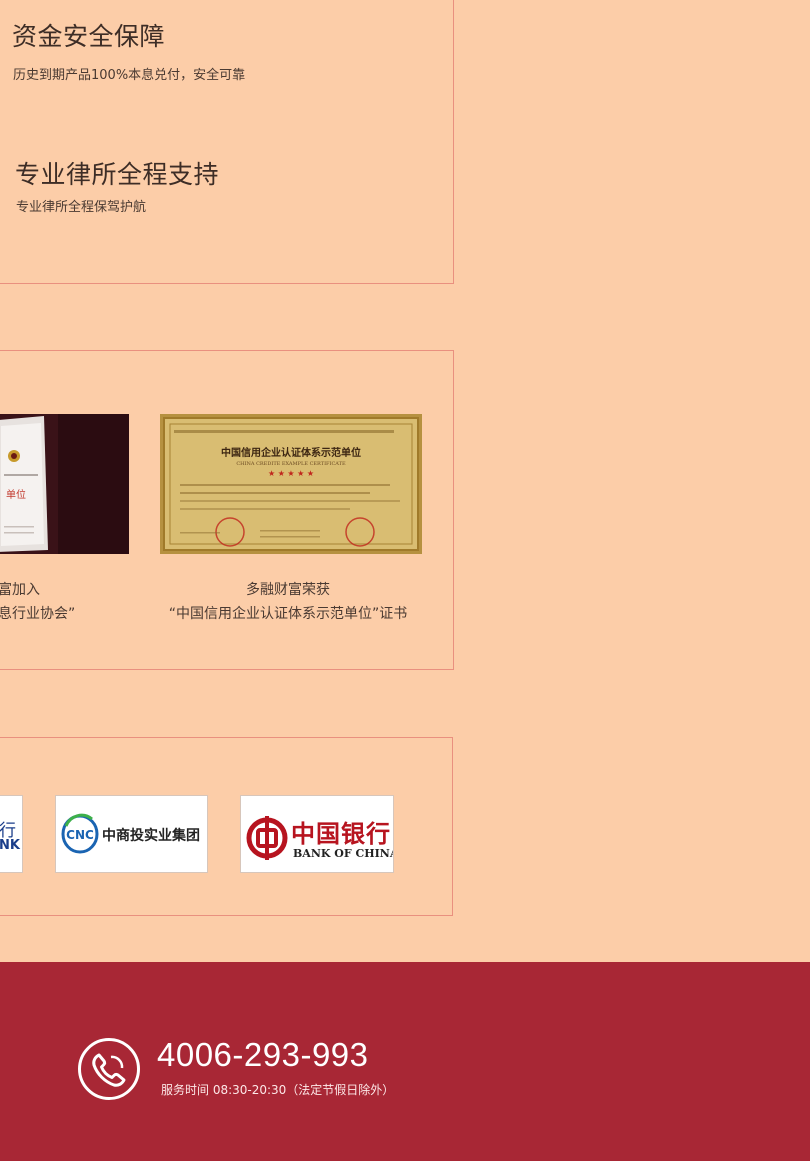 This screenshot has height=1161, width=810. What do you see at coordinates (89, 36) in the screenshot?
I see `feature-title-fund-safety: 资金安全保障` at bounding box center [89, 36].